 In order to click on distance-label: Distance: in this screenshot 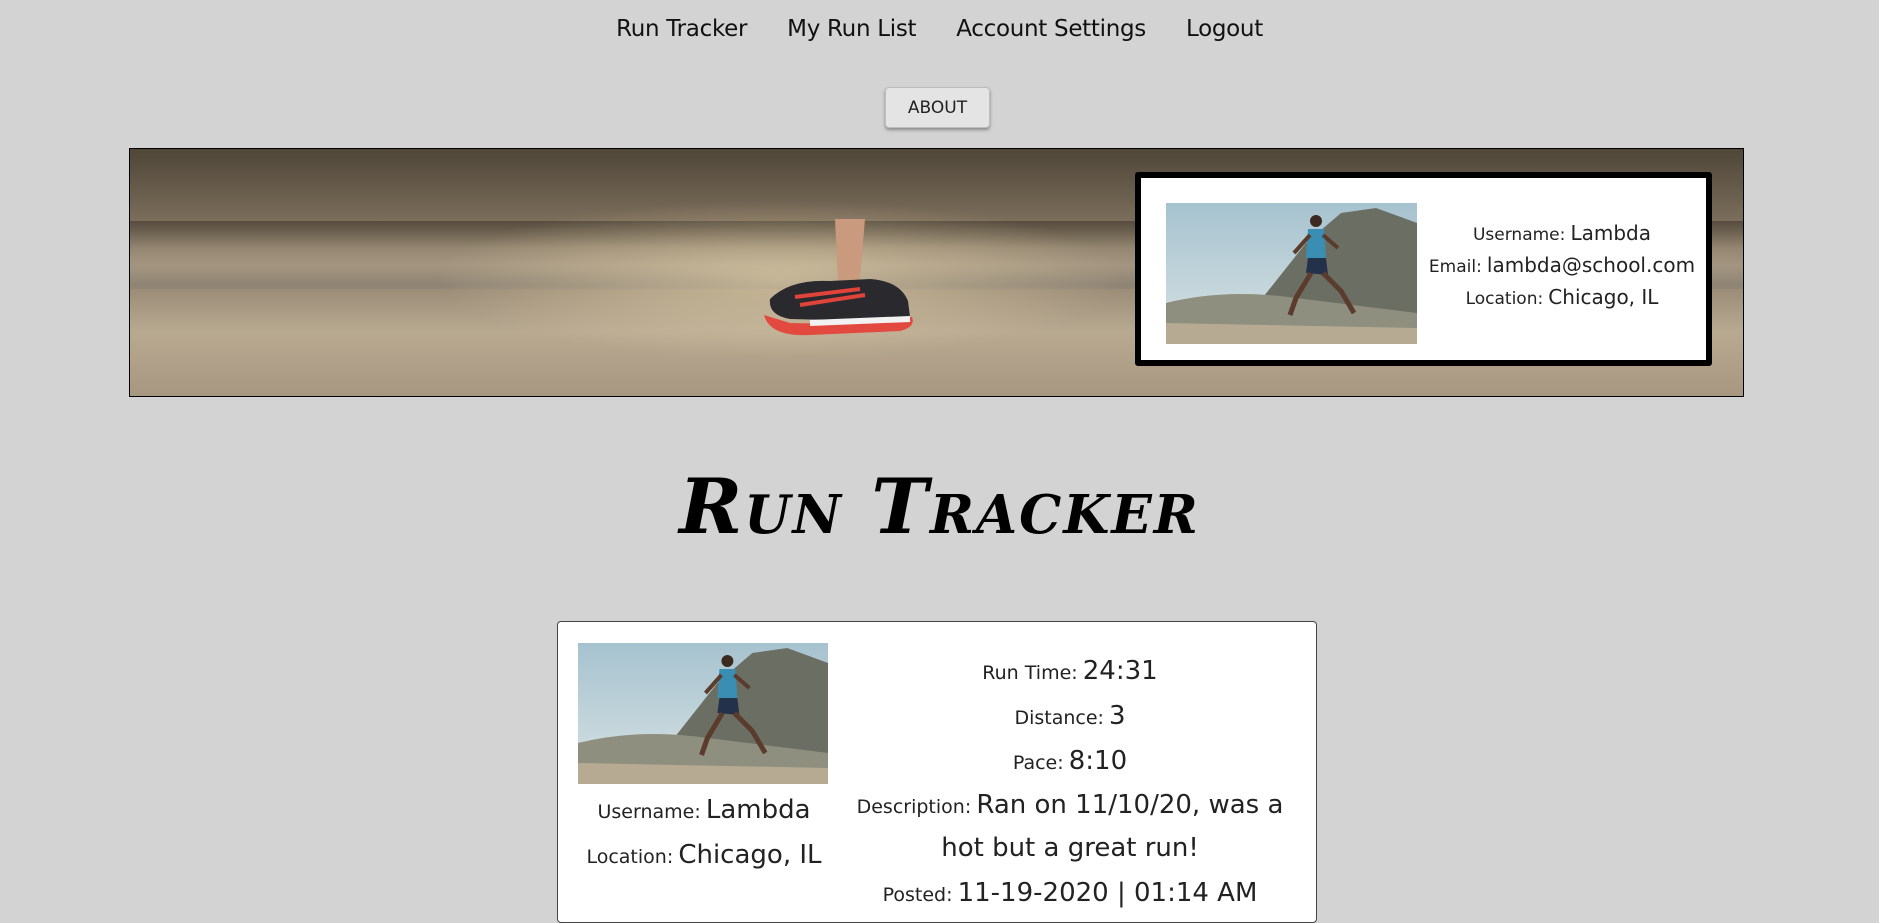, I will do `click(1059, 718)`.